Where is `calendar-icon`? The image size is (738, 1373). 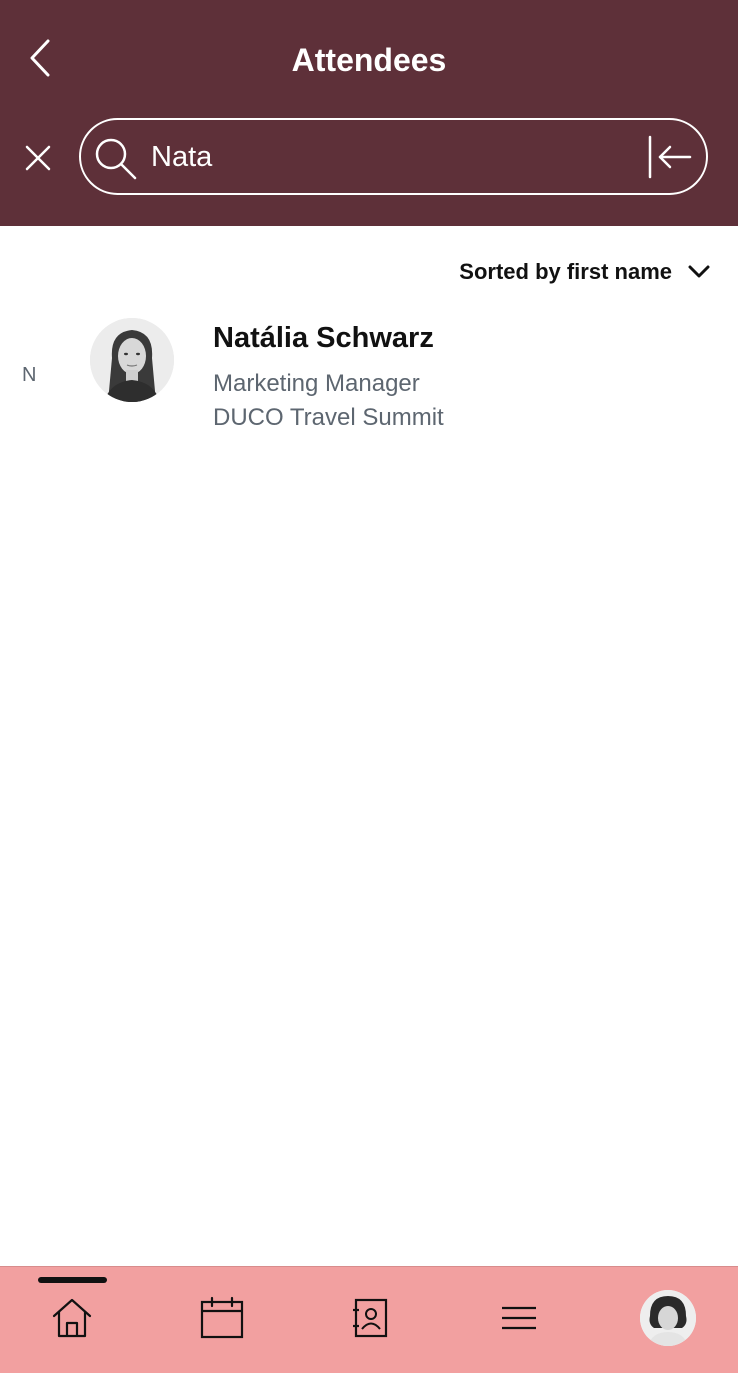 calendar-icon is located at coordinates (222, 1317).